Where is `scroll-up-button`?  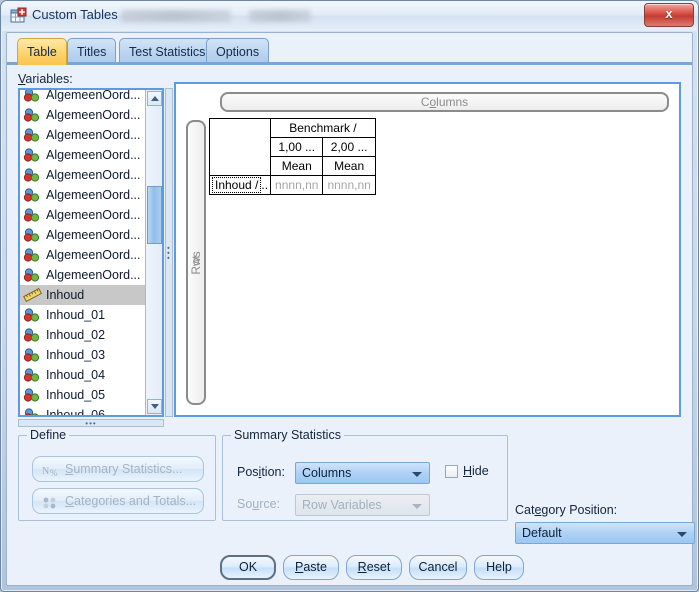 scroll-up-button is located at coordinates (154, 98).